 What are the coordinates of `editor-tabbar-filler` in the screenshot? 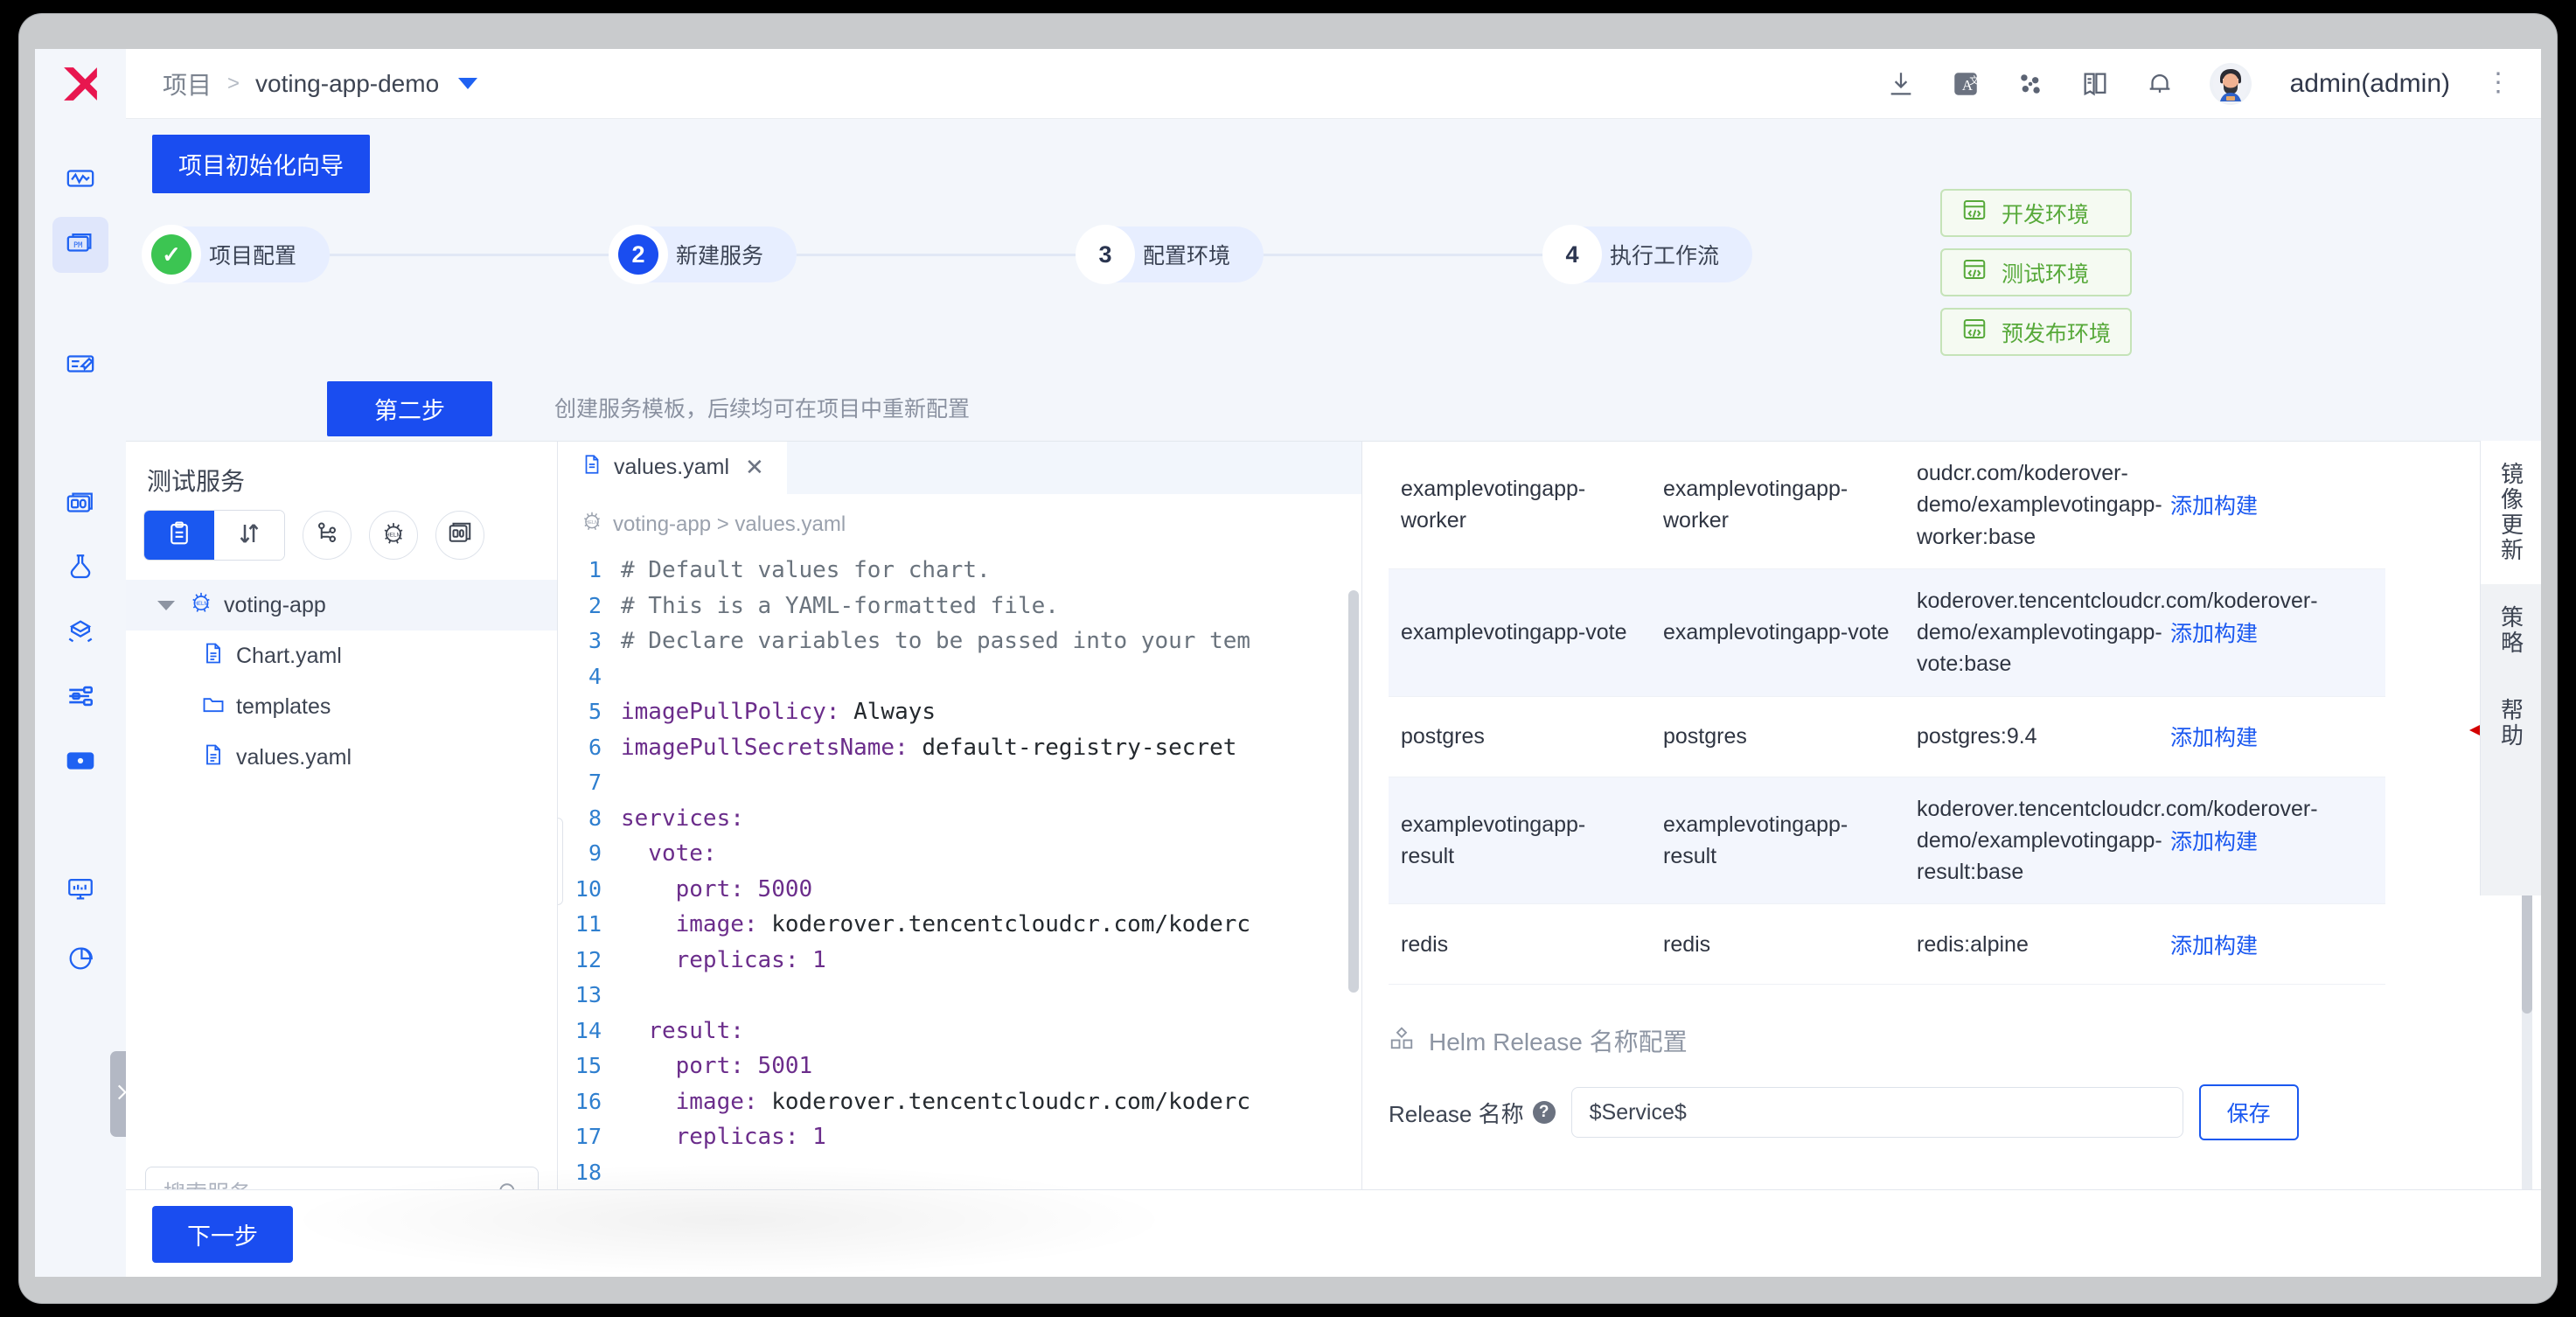 It's located at (1073, 468).